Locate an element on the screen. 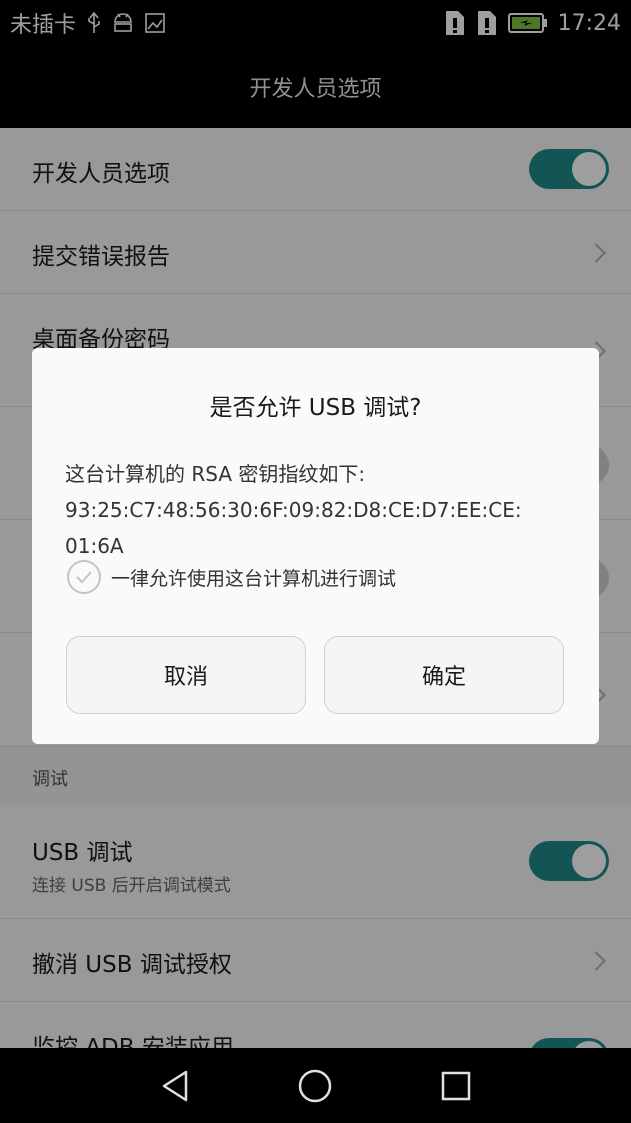  dialog-body-line-1: 这台计算机的 RSA 密钥指纹如下: is located at coordinates (215, 474).